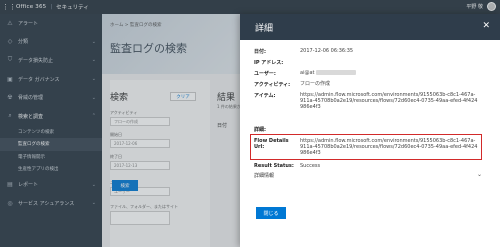  Describe the element at coordinates (272, 85) in the screenshot. I see `detail-key: アクティビティ:` at that location.